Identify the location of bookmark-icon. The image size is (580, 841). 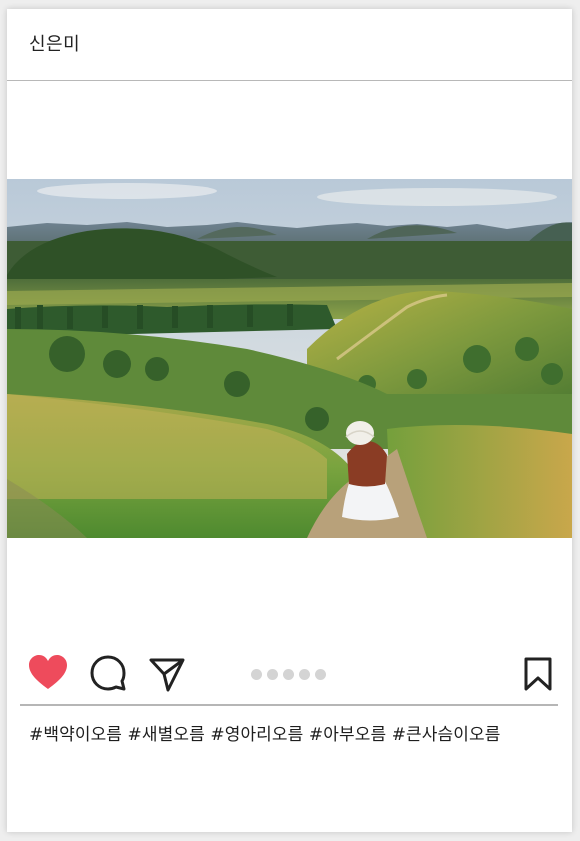
(538, 674).